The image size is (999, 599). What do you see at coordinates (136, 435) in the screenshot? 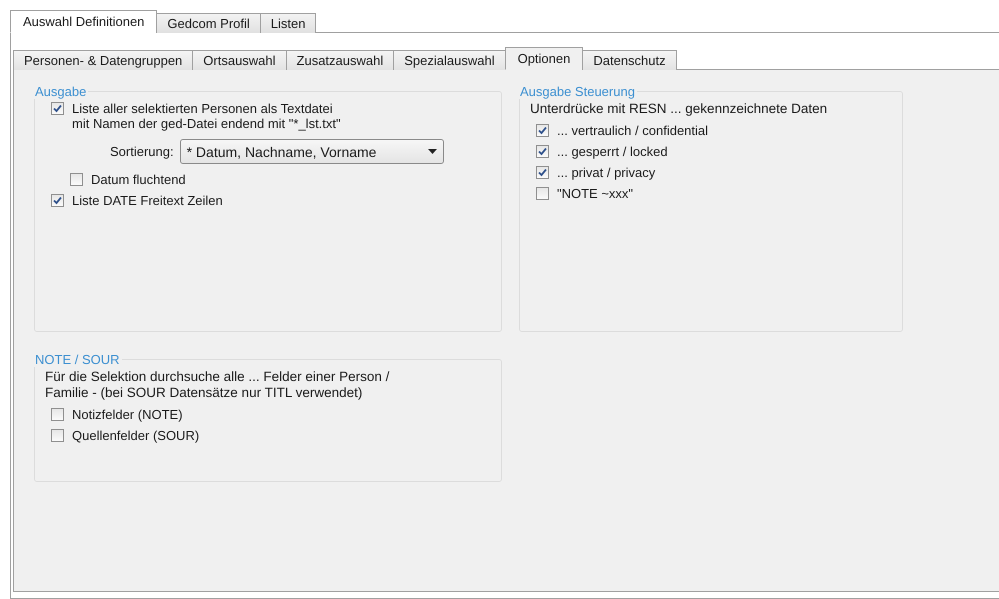
I see `checkbox-label: Quellenfelder (SOUR)` at bounding box center [136, 435].